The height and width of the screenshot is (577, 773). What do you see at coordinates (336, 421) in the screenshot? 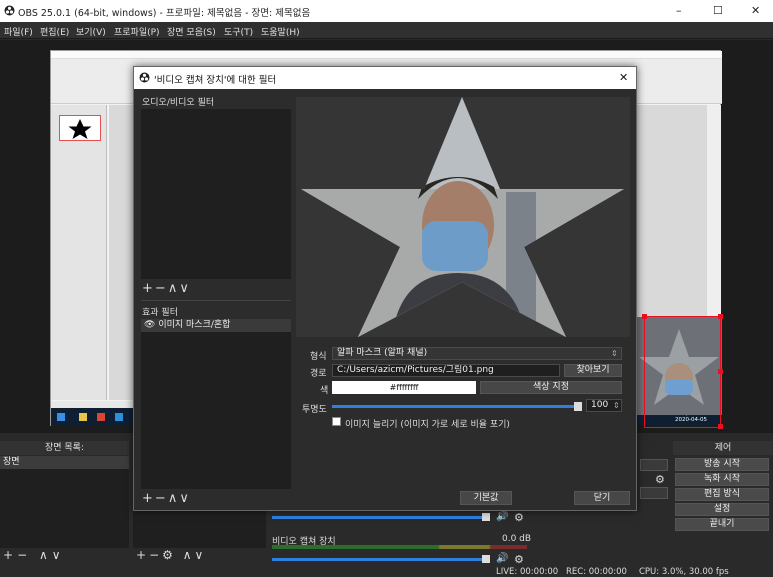
I see `stretch-image-checkbox` at bounding box center [336, 421].